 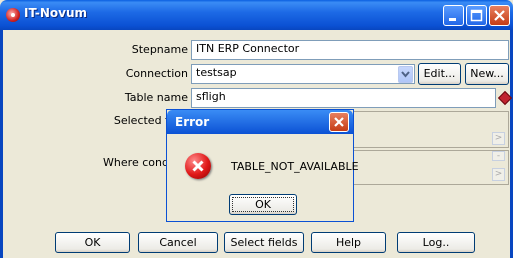 I want to click on window-title: IT-Novum, so click(x=56, y=13).